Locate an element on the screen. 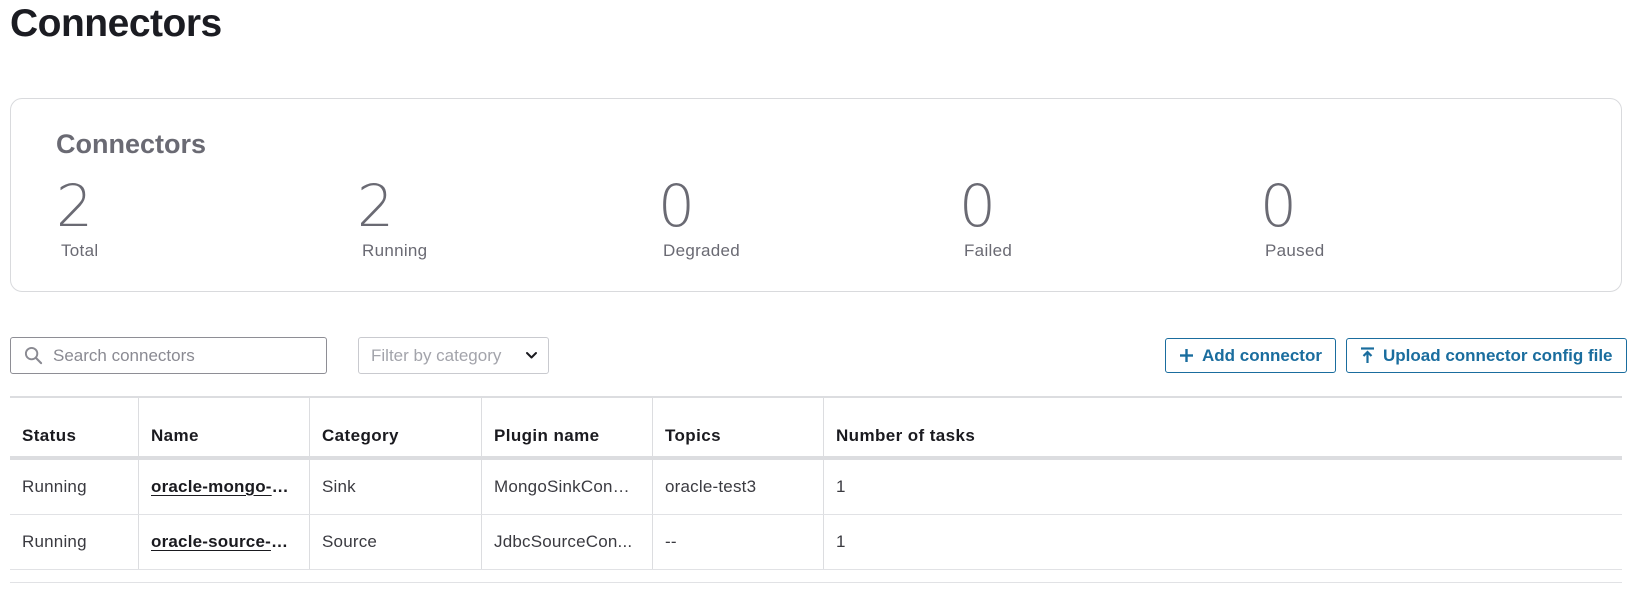 The height and width of the screenshot is (594, 1631). search-box is located at coordinates (168, 355).